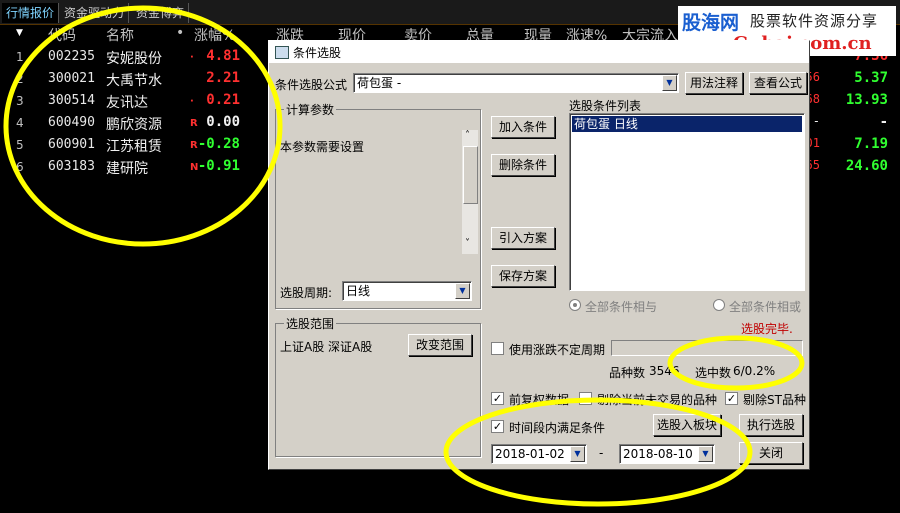 This screenshot has width=900, height=513. I want to click on selected-value: 6/0.2%, so click(754, 371).